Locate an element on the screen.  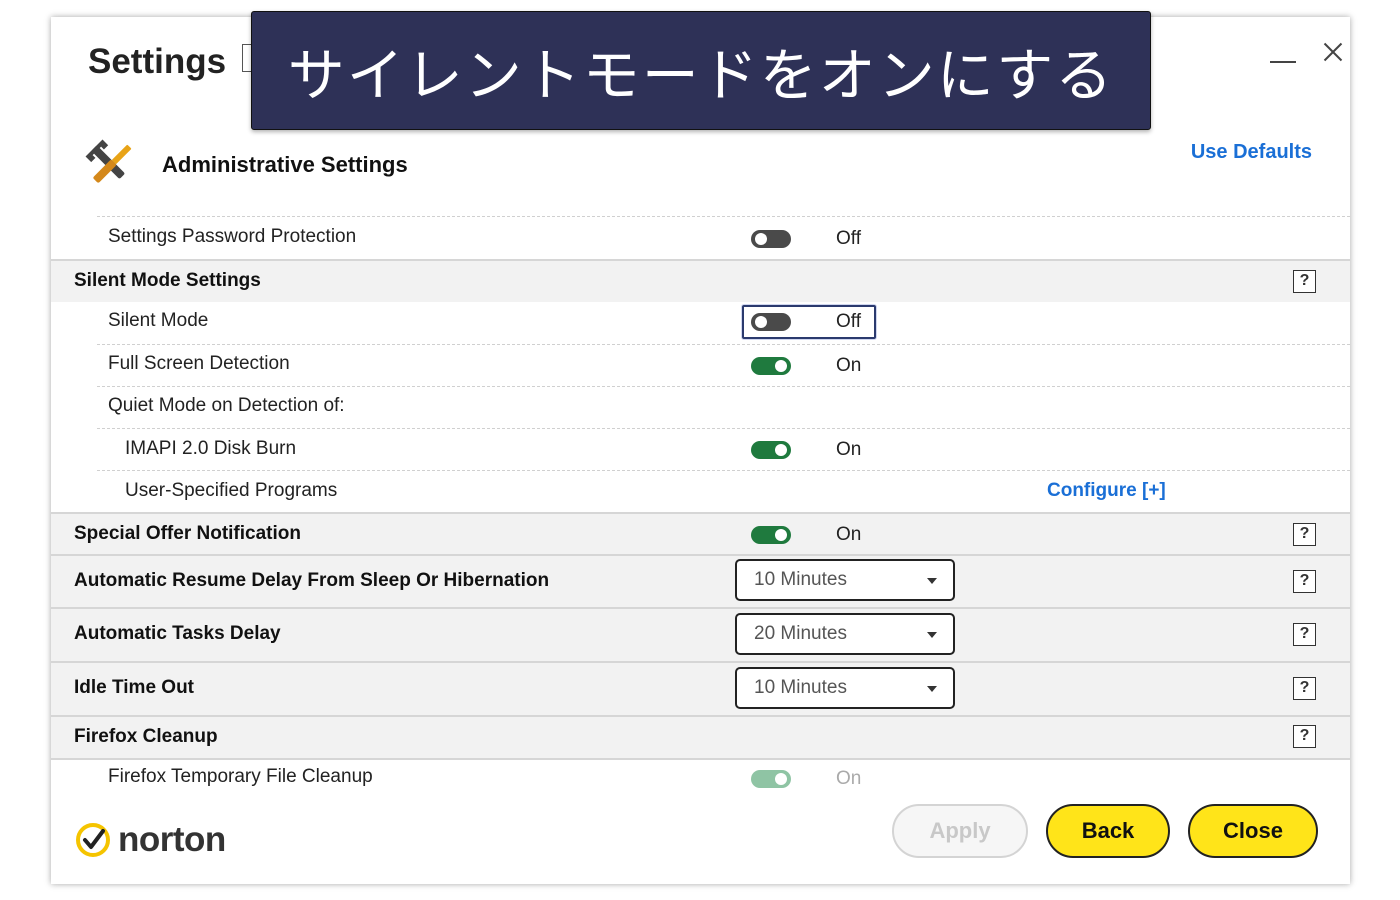
special-offer-label: Special Offer Notification is located at coordinates (187, 533).